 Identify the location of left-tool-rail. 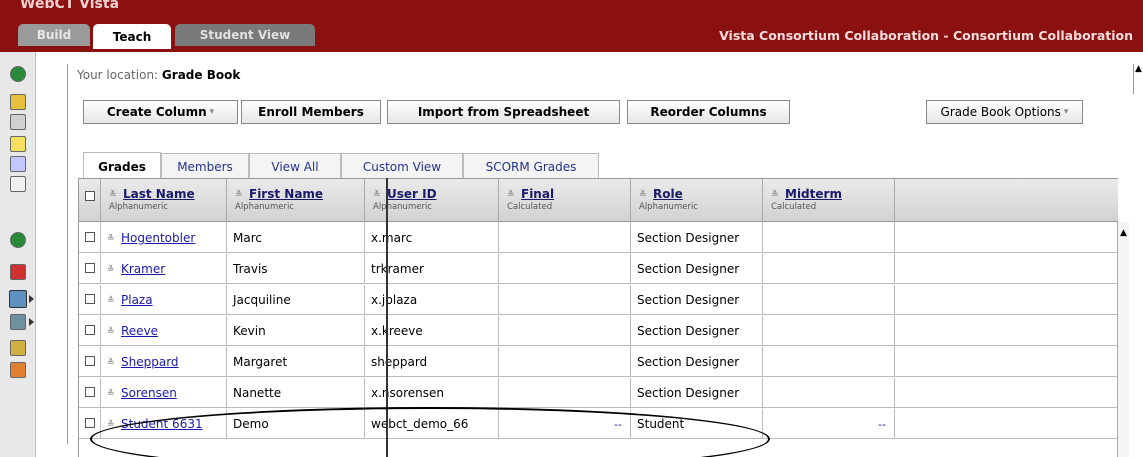
(18, 254).